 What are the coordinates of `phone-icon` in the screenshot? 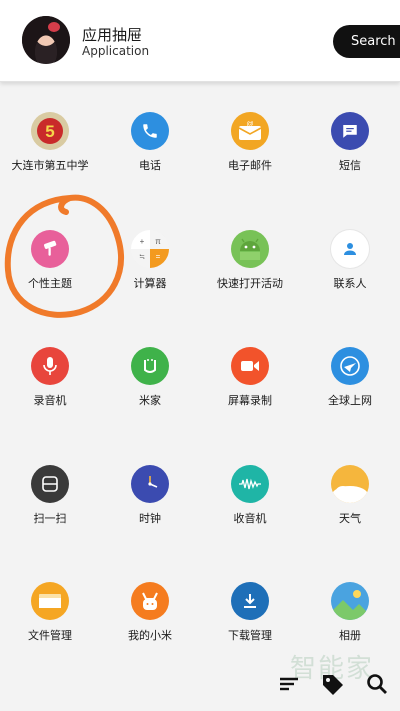 It's located at (150, 131).